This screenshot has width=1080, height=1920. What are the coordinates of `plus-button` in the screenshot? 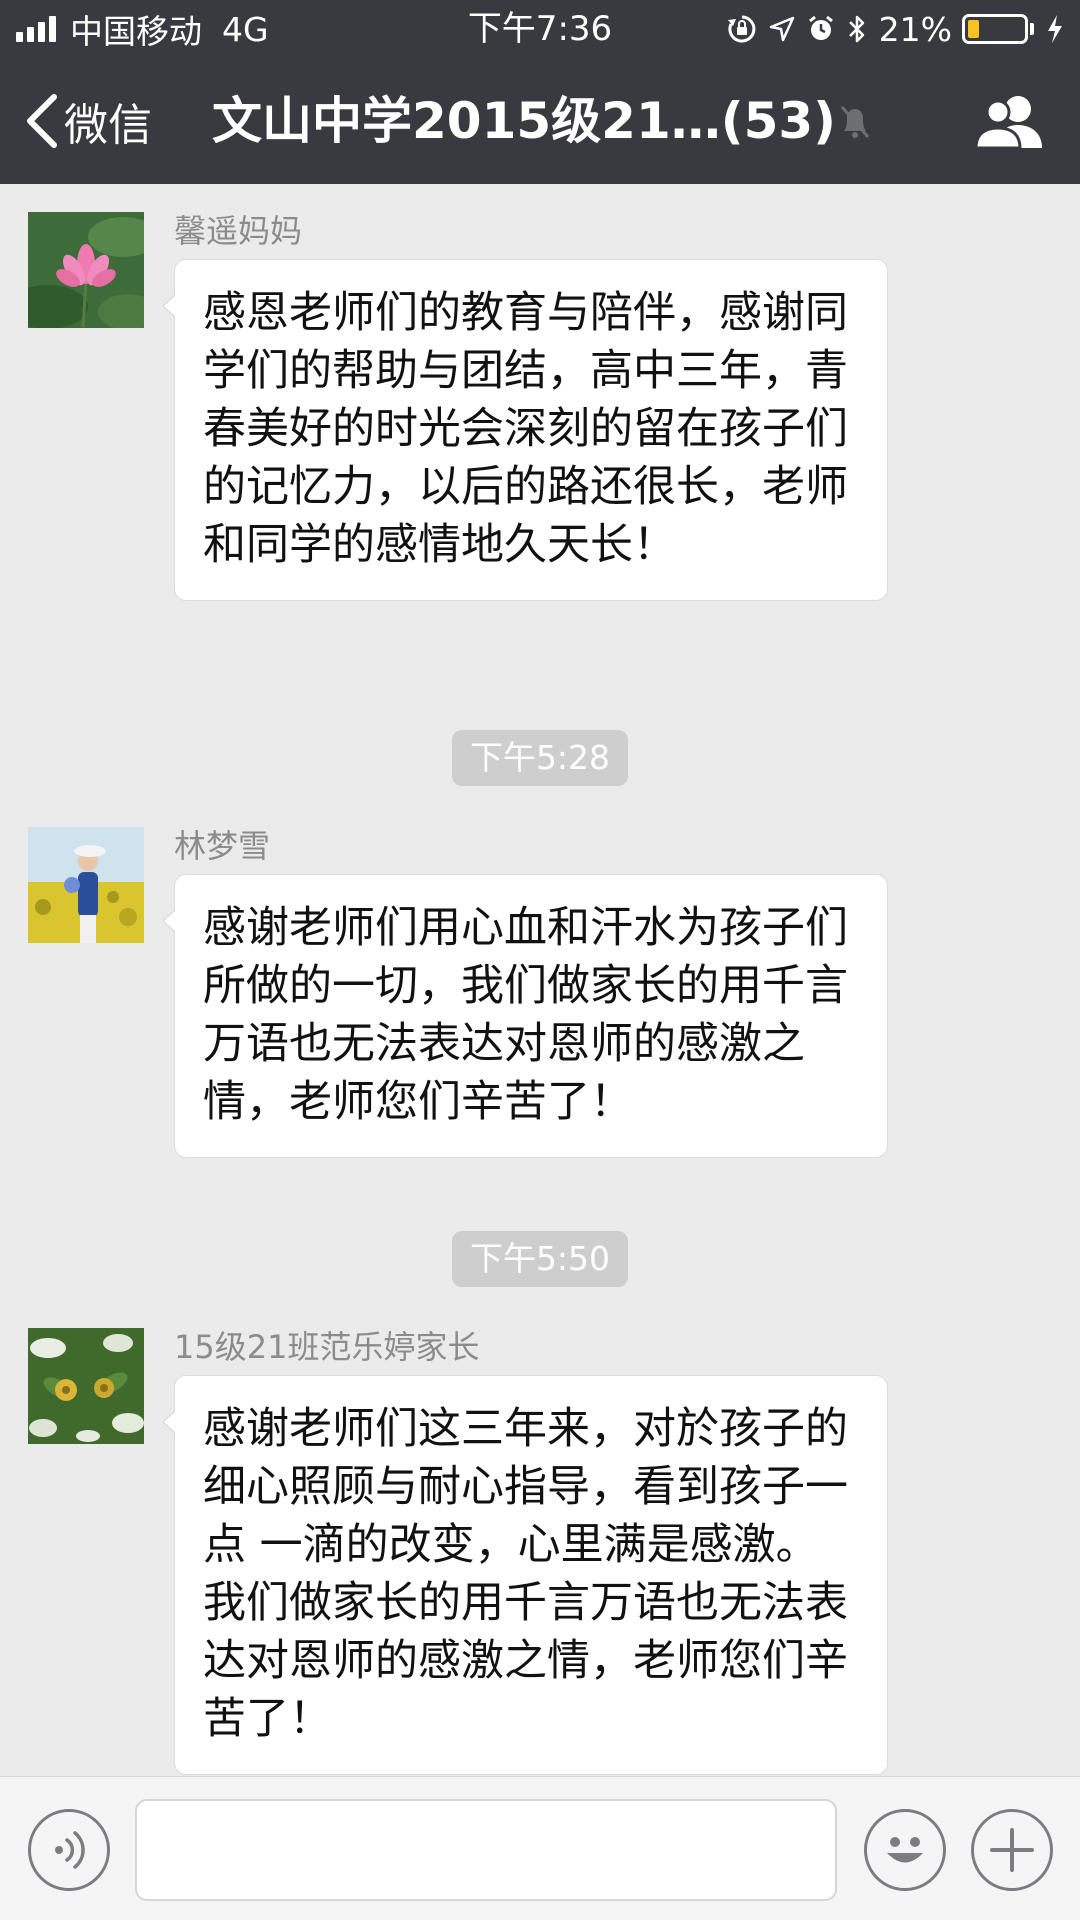 It's located at (1012, 1850).